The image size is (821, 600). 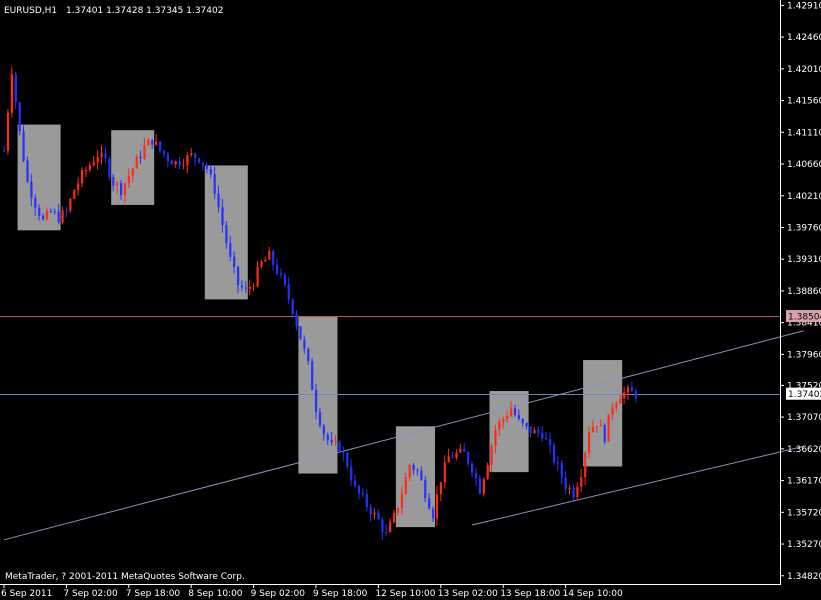 I want to click on x-tick-label: 13 Sep 18:00, so click(x=530, y=594).